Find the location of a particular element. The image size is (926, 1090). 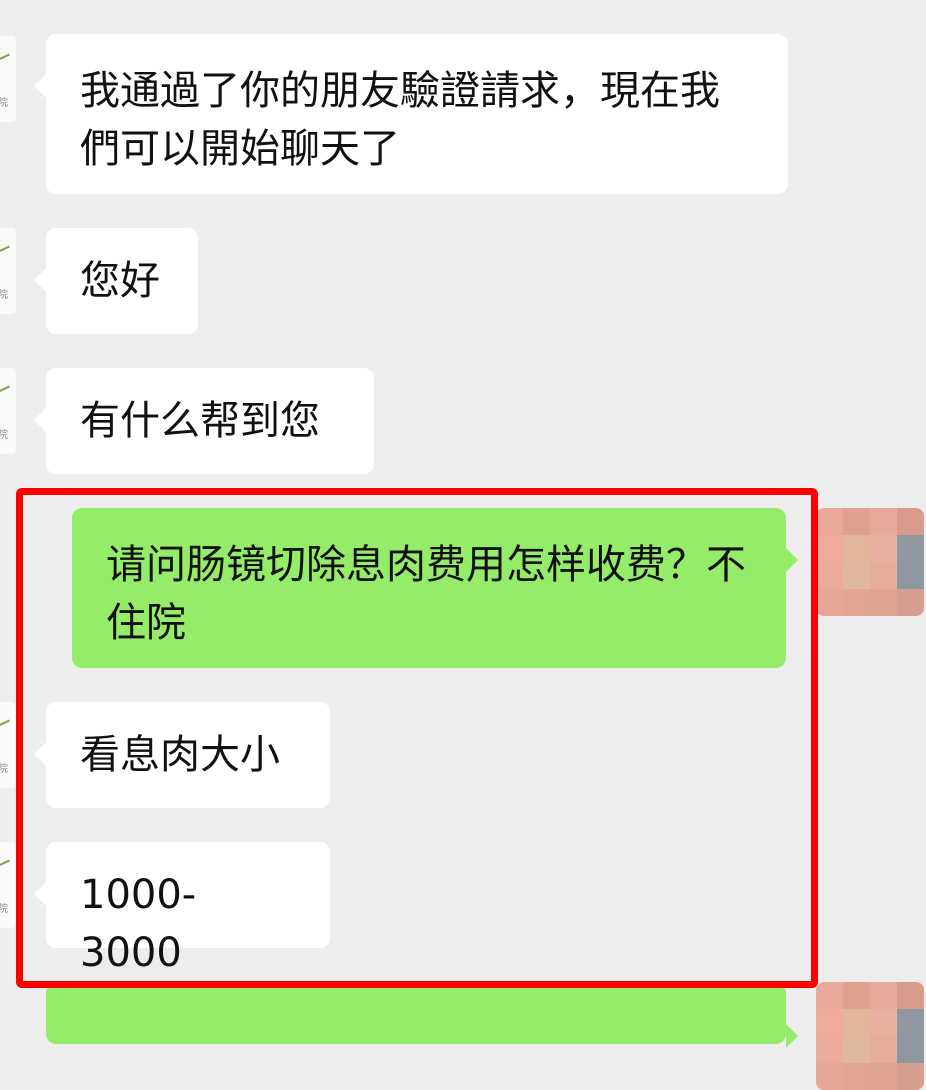

message-text: 看息肉大小 is located at coordinates (180, 755).